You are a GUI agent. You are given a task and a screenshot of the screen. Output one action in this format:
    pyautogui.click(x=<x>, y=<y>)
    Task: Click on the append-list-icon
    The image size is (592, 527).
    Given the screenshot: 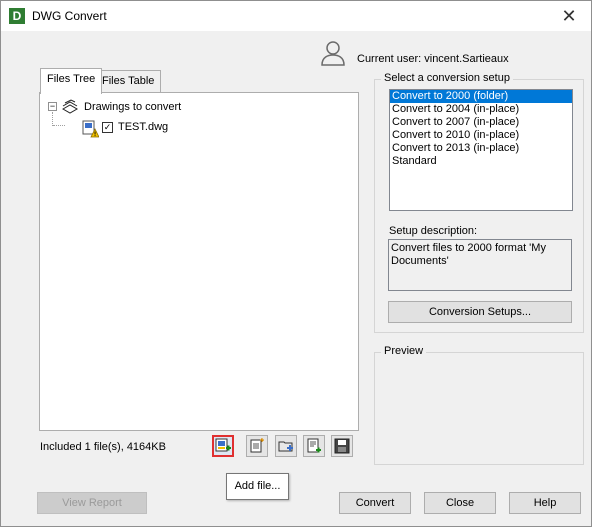 What is the action you would take?
    pyautogui.click(x=314, y=445)
    